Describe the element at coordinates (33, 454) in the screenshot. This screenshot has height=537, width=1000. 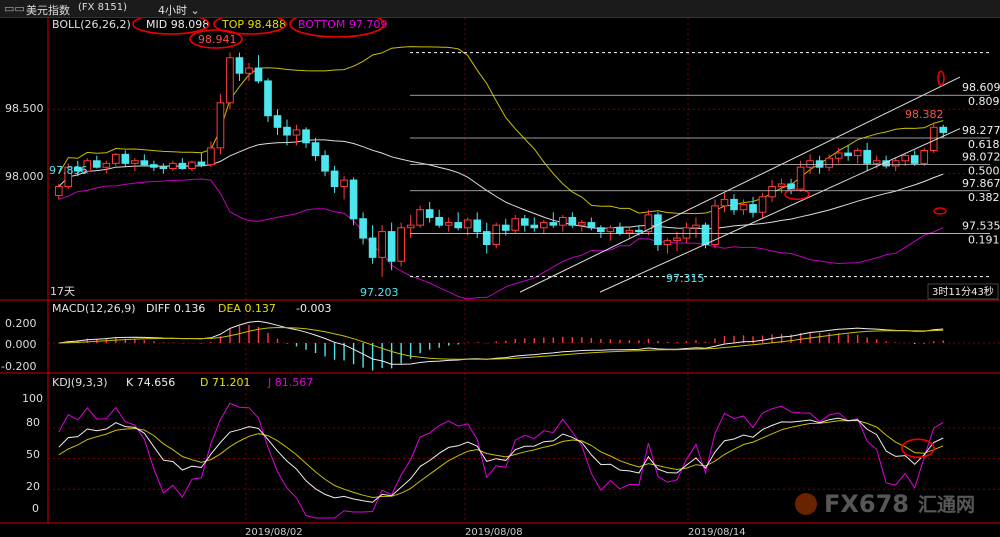
I see `kdj-tick-50: 50` at that location.